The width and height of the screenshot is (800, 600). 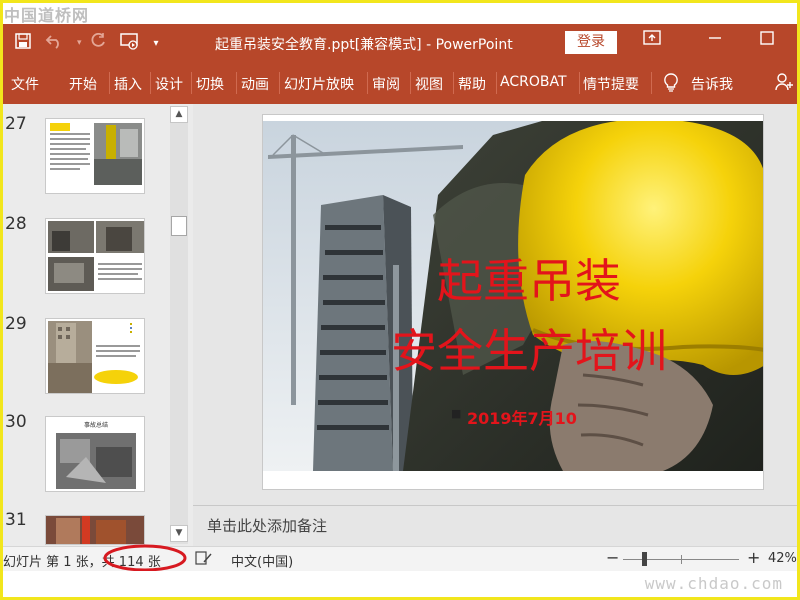 I want to click on present-from-start-icon, so click(x=129, y=43).